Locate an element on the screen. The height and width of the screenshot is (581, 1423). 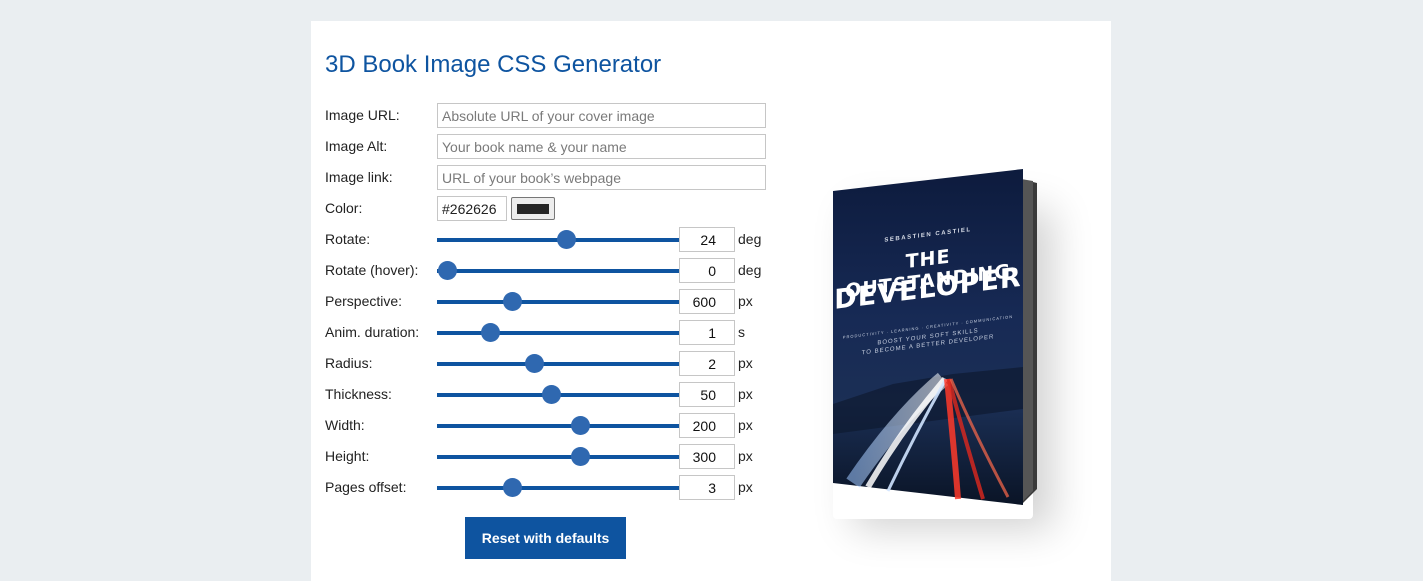
perspective-unit: px is located at coordinates (745, 301).